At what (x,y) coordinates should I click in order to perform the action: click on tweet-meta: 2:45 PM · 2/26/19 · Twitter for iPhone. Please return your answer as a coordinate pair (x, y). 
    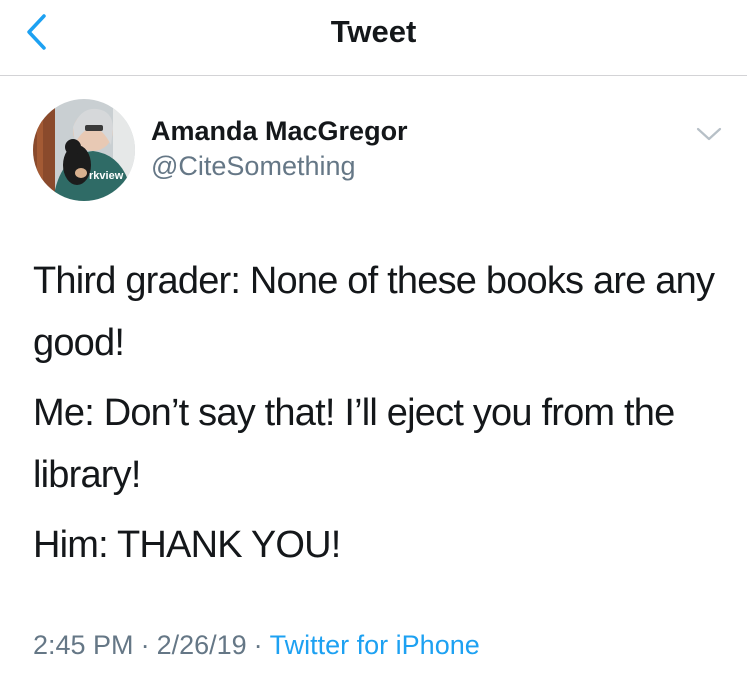
    Looking at the image, I should click on (256, 645).